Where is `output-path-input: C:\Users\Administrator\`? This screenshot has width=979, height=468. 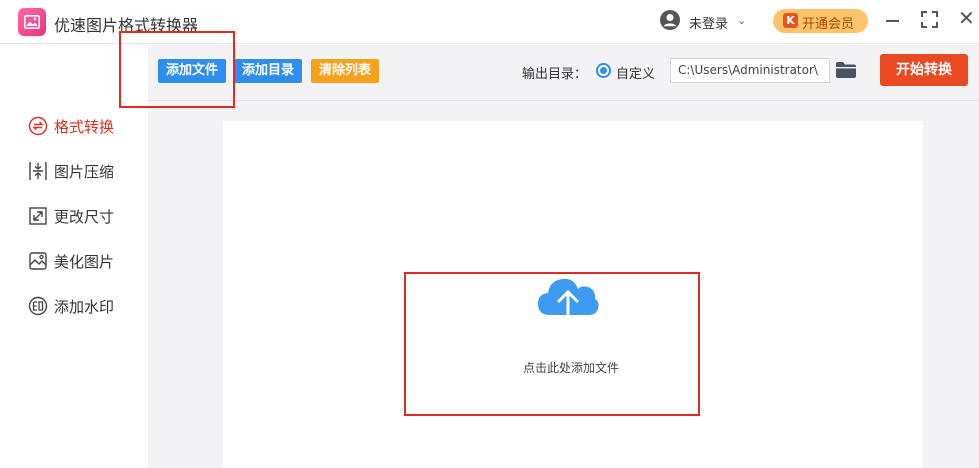 output-path-input: C:\Users\Administrator\ is located at coordinates (750, 70).